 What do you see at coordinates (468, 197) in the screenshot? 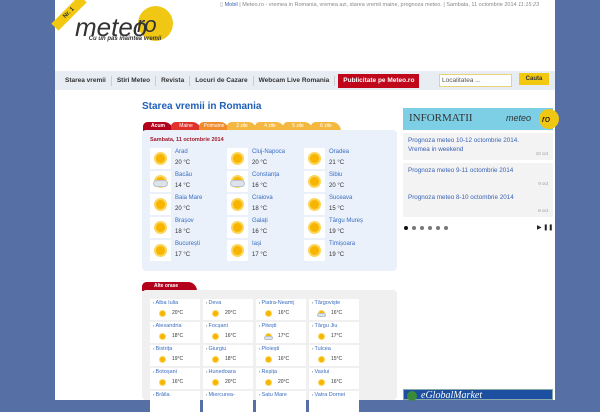
I see `news-title: Prognoza meteo 8-10 octombrie 2014` at bounding box center [468, 197].